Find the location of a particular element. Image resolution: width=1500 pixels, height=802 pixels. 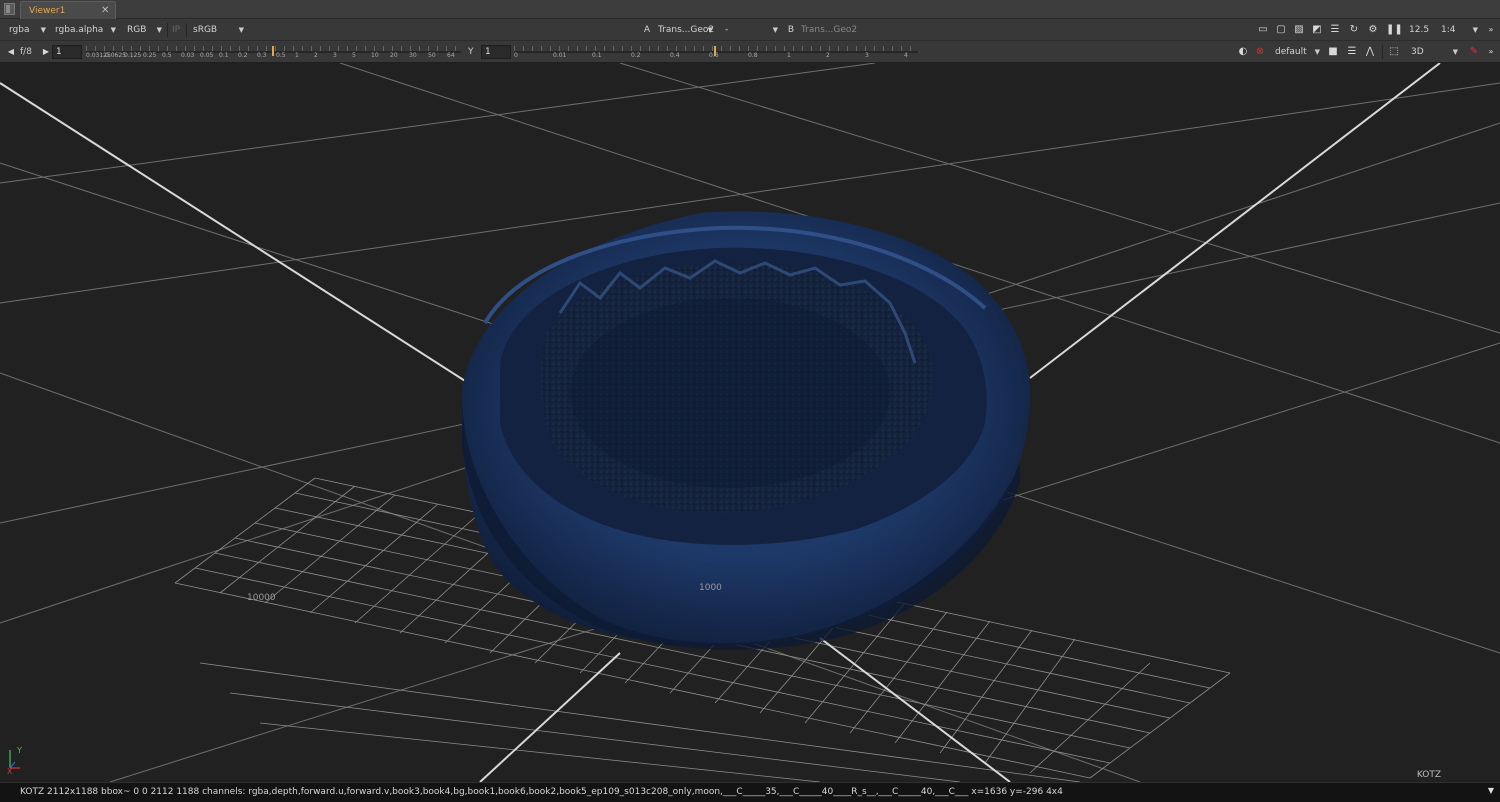

slider-tick-label: 0.25 is located at coordinates (150, 55).